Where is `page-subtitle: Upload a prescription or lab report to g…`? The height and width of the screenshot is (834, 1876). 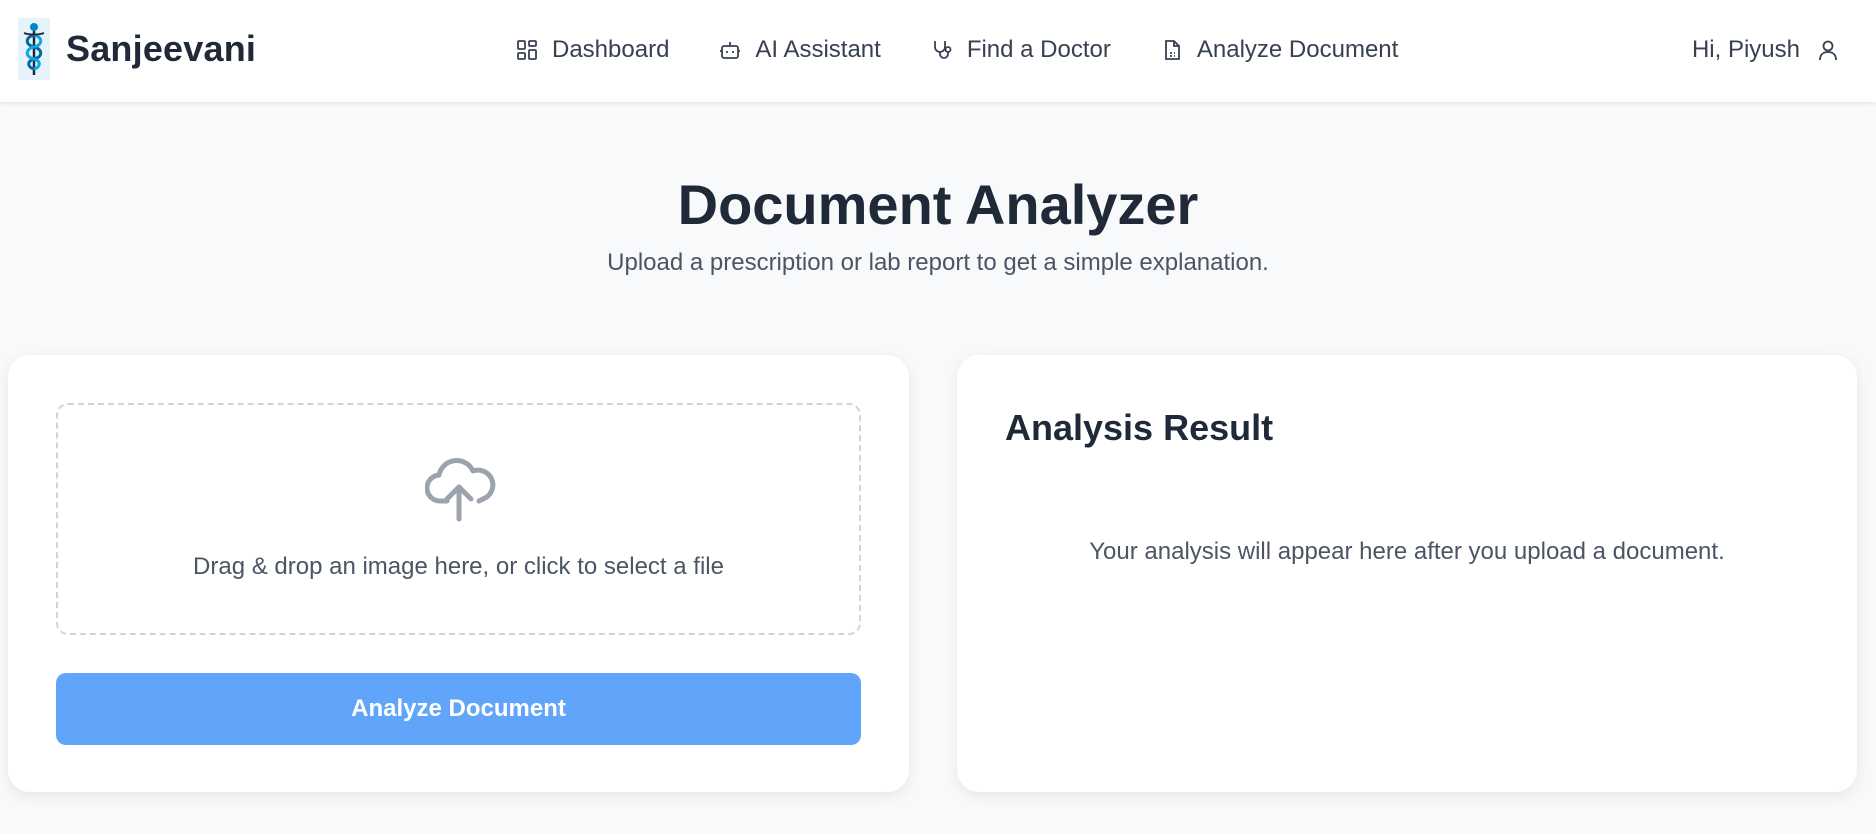 page-subtitle: Upload a prescription or lab report to g… is located at coordinates (938, 262).